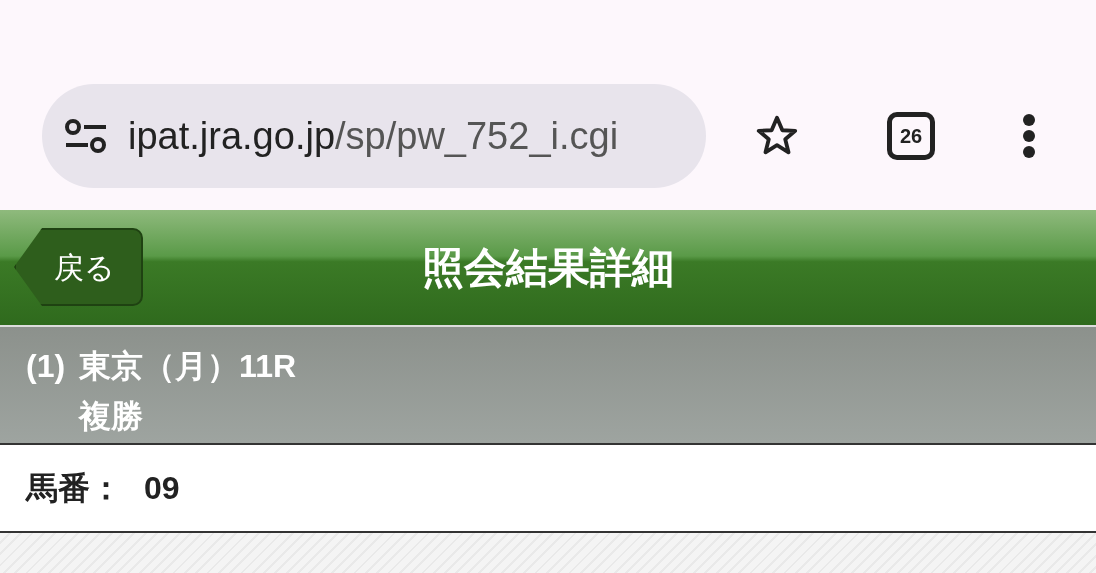  I want to click on page-title: 照会結果詳細, so click(548, 268).